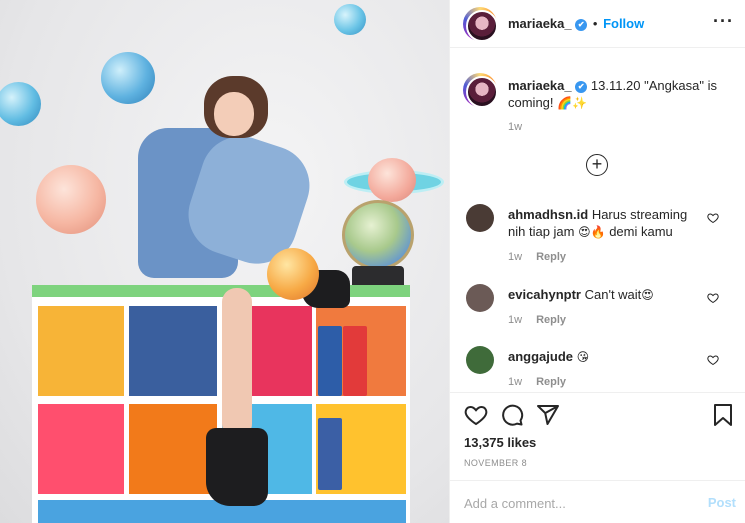 Image resolution: width=745 pixels, height=523 pixels. Describe the element at coordinates (512, 415) in the screenshot. I see `comment-icon` at that location.